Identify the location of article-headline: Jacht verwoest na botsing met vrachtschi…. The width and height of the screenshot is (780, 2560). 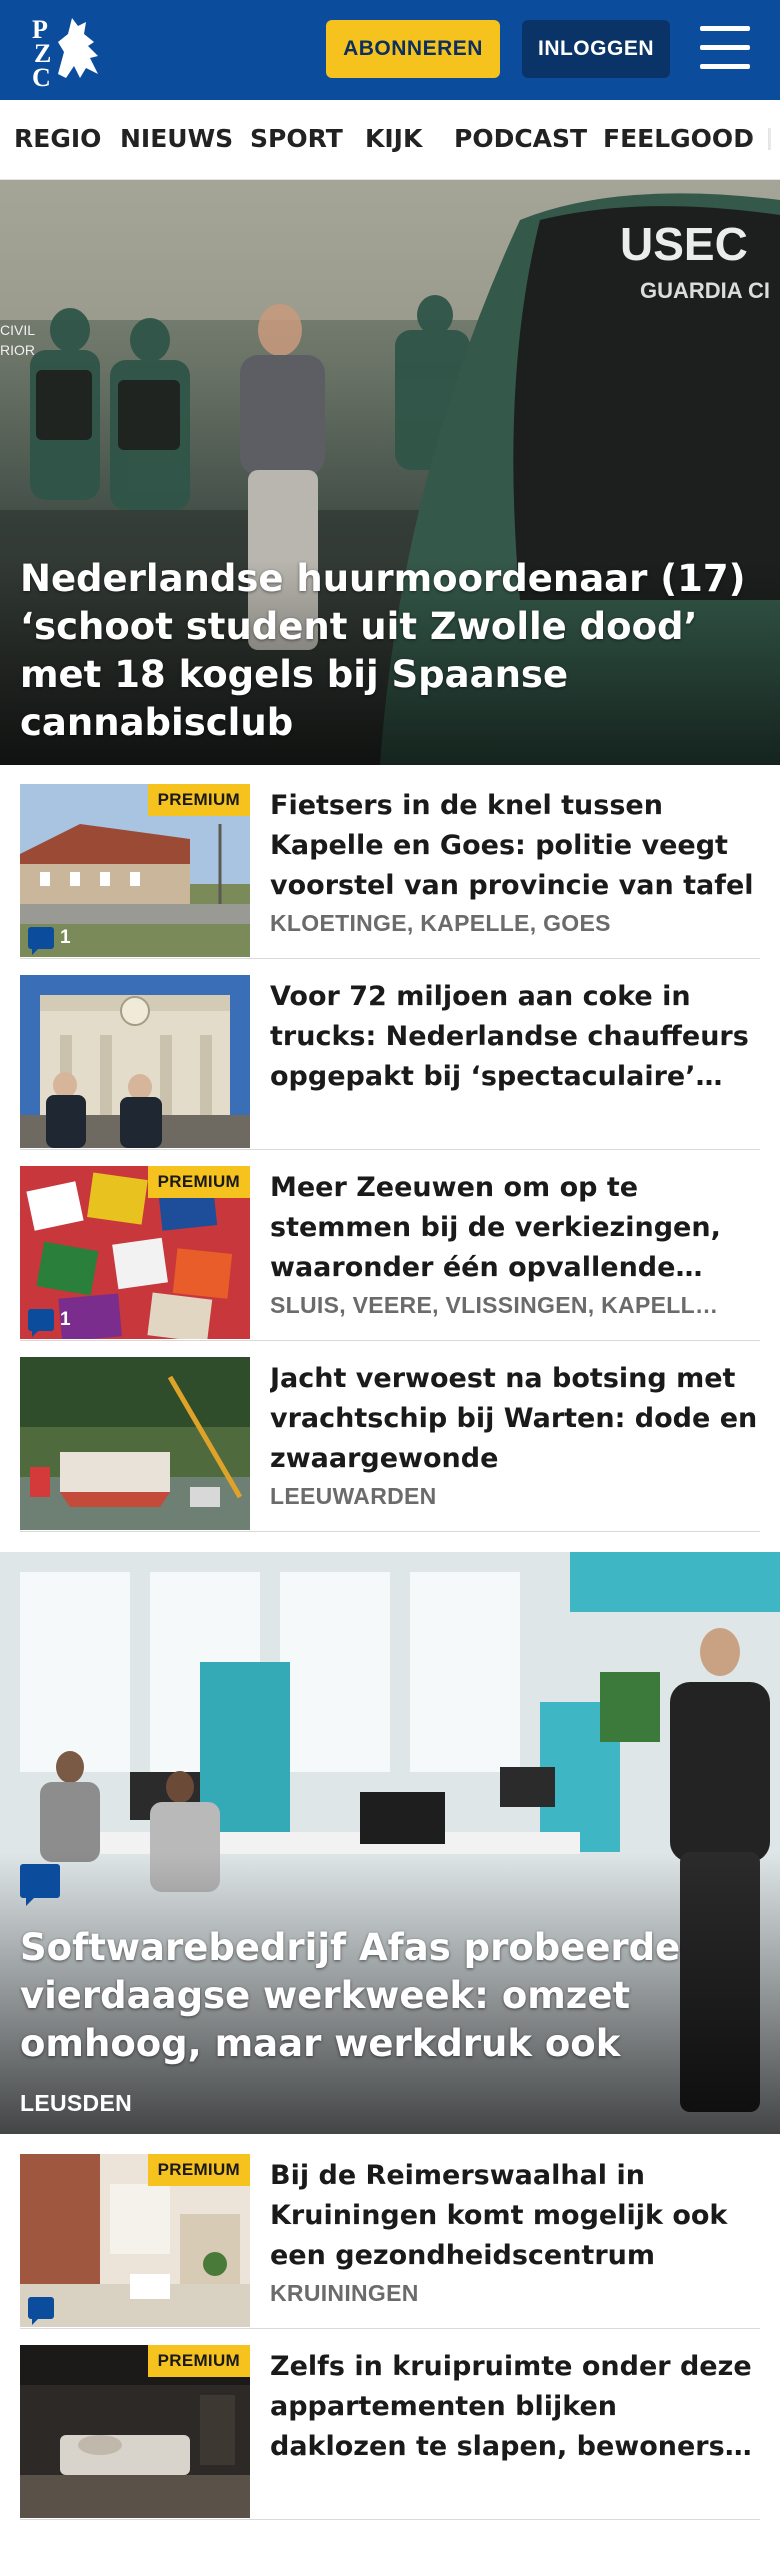
(515, 1419).